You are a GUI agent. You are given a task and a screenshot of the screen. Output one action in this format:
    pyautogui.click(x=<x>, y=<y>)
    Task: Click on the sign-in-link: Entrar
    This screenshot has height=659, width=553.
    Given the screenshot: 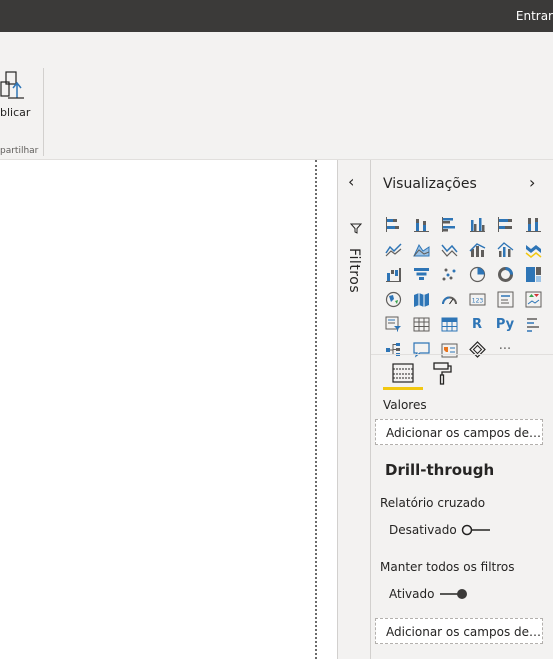 What is the action you would take?
    pyautogui.click(x=534, y=16)
    